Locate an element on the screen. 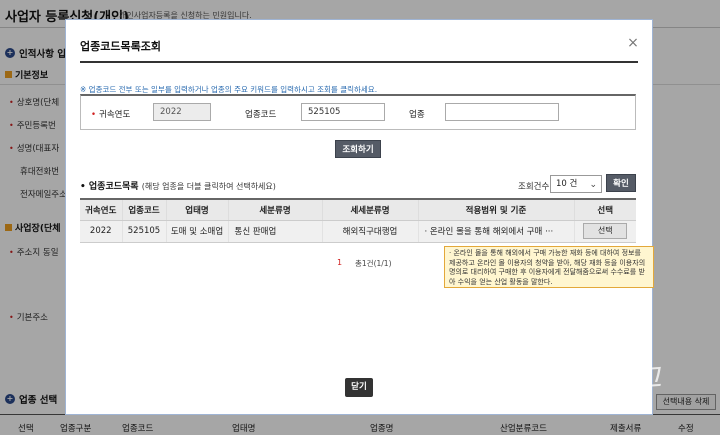  watermark: 제씨리그 is located at coordinates (609, 381).